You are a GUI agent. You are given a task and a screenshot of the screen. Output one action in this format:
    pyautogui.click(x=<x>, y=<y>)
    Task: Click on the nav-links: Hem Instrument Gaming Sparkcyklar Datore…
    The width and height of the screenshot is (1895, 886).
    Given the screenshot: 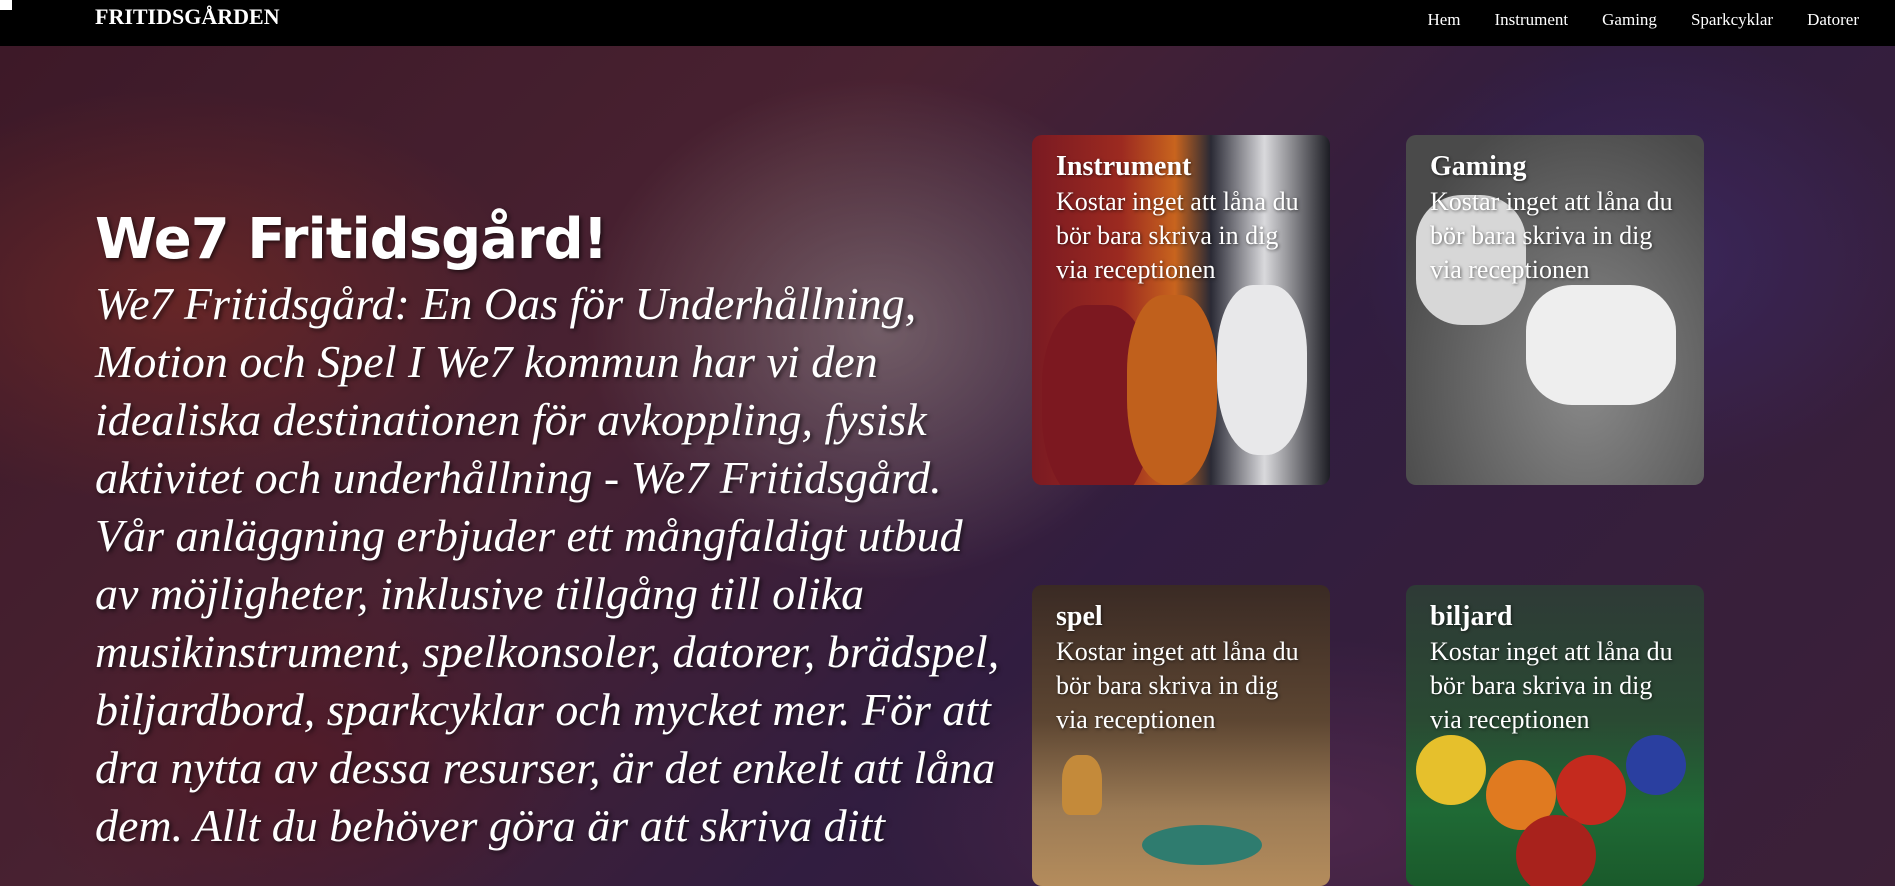 What is the action you would take?
    pyautogui.click(x=1626, y=20)
    